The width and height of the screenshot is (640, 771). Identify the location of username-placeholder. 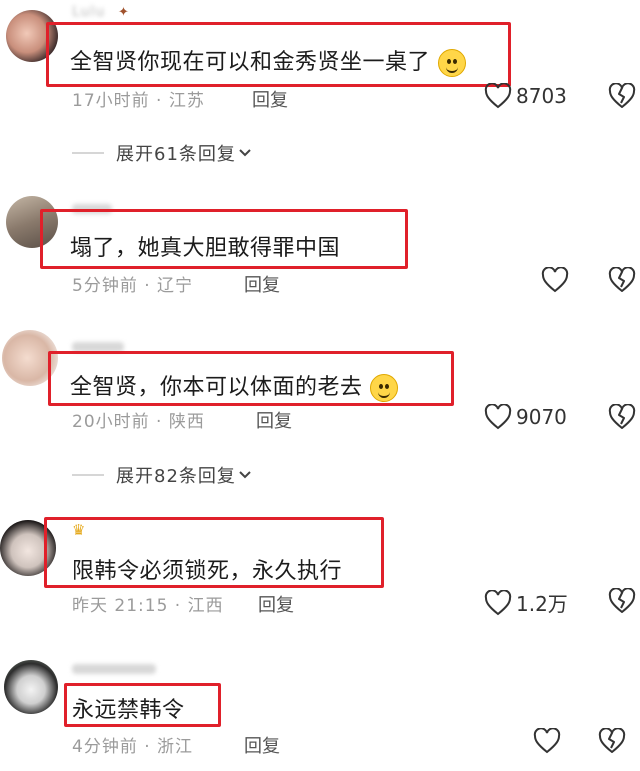
(114, 669).